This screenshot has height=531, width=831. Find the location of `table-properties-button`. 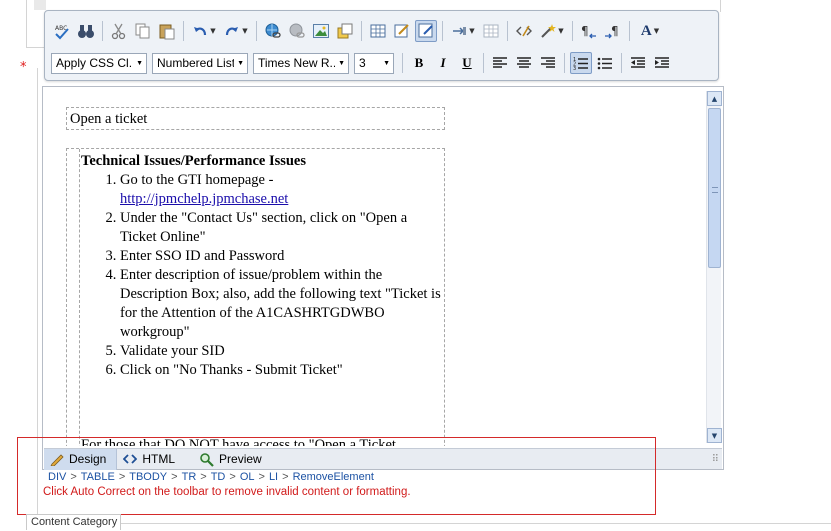

table-properties-button is located at coordinates (491, 31).